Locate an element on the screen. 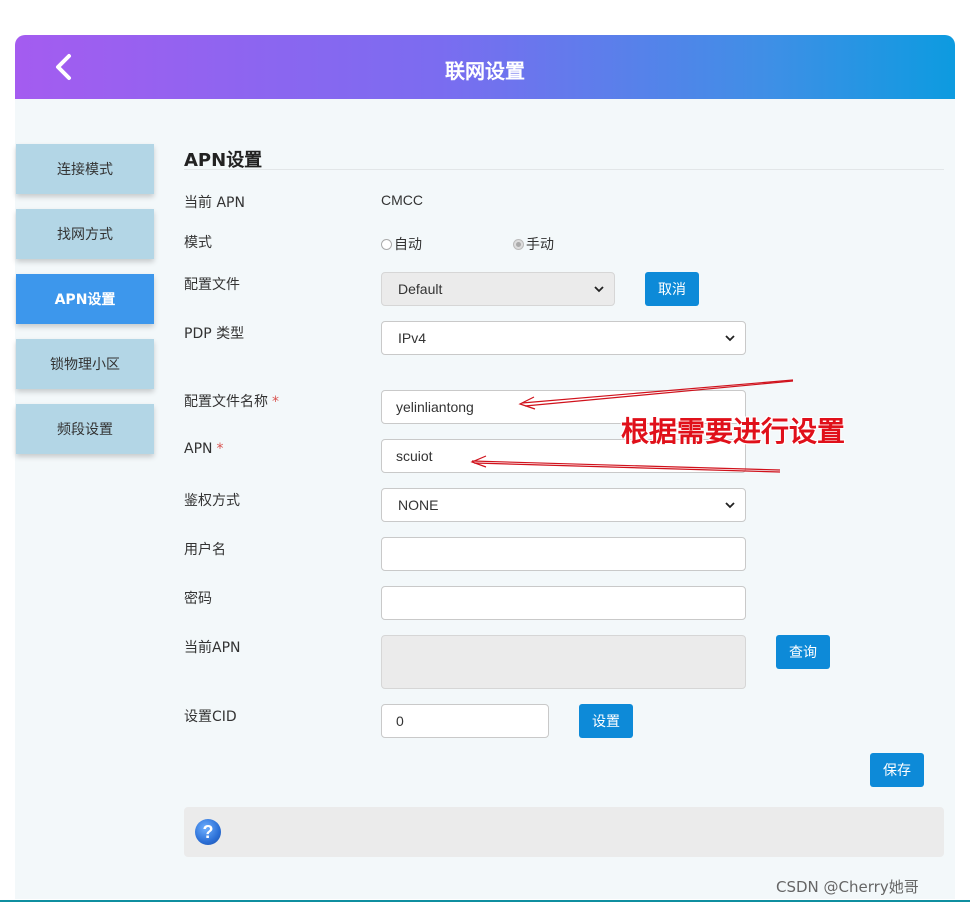 The height and width of the screenshot is (904, 970). help-bar: ? is located at coordinates (564, 832).